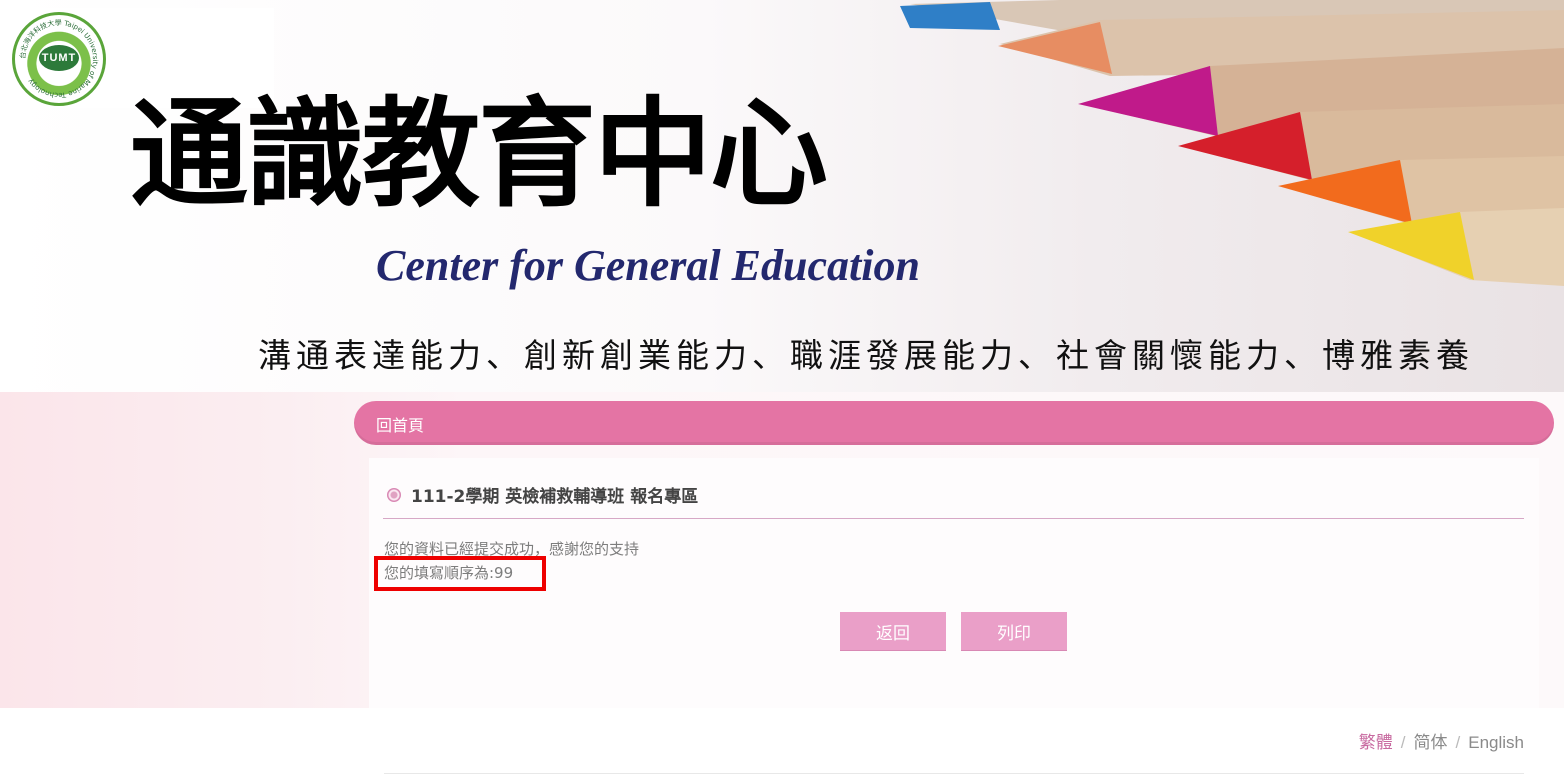 The height and width of the screenshot is (779, 1564). I want to click on logo-core-text: TUMT, so click(59, 58).